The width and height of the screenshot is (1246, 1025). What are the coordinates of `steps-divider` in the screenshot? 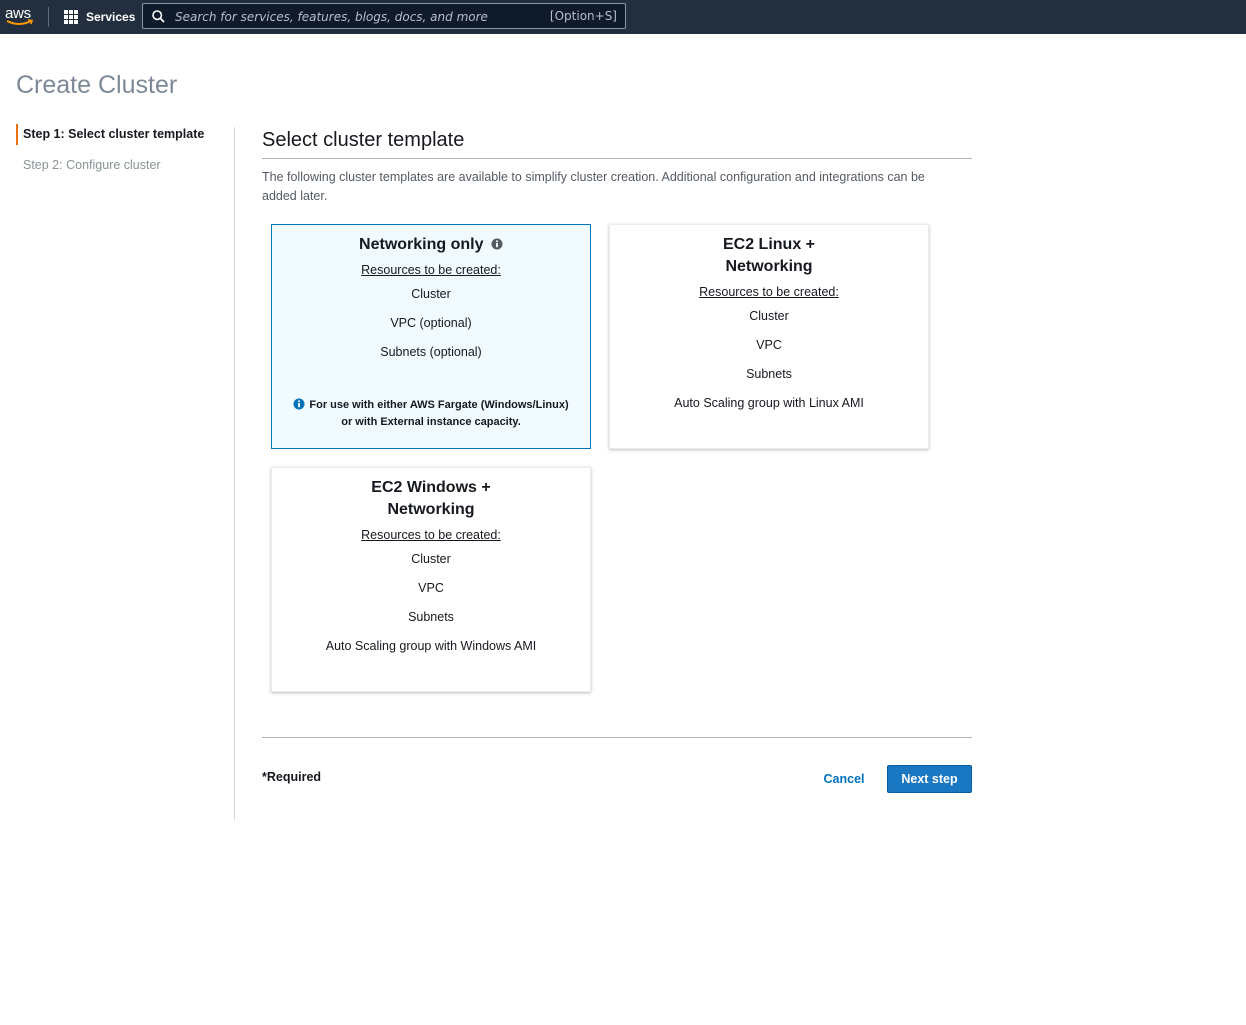 It's located at (234, 473).